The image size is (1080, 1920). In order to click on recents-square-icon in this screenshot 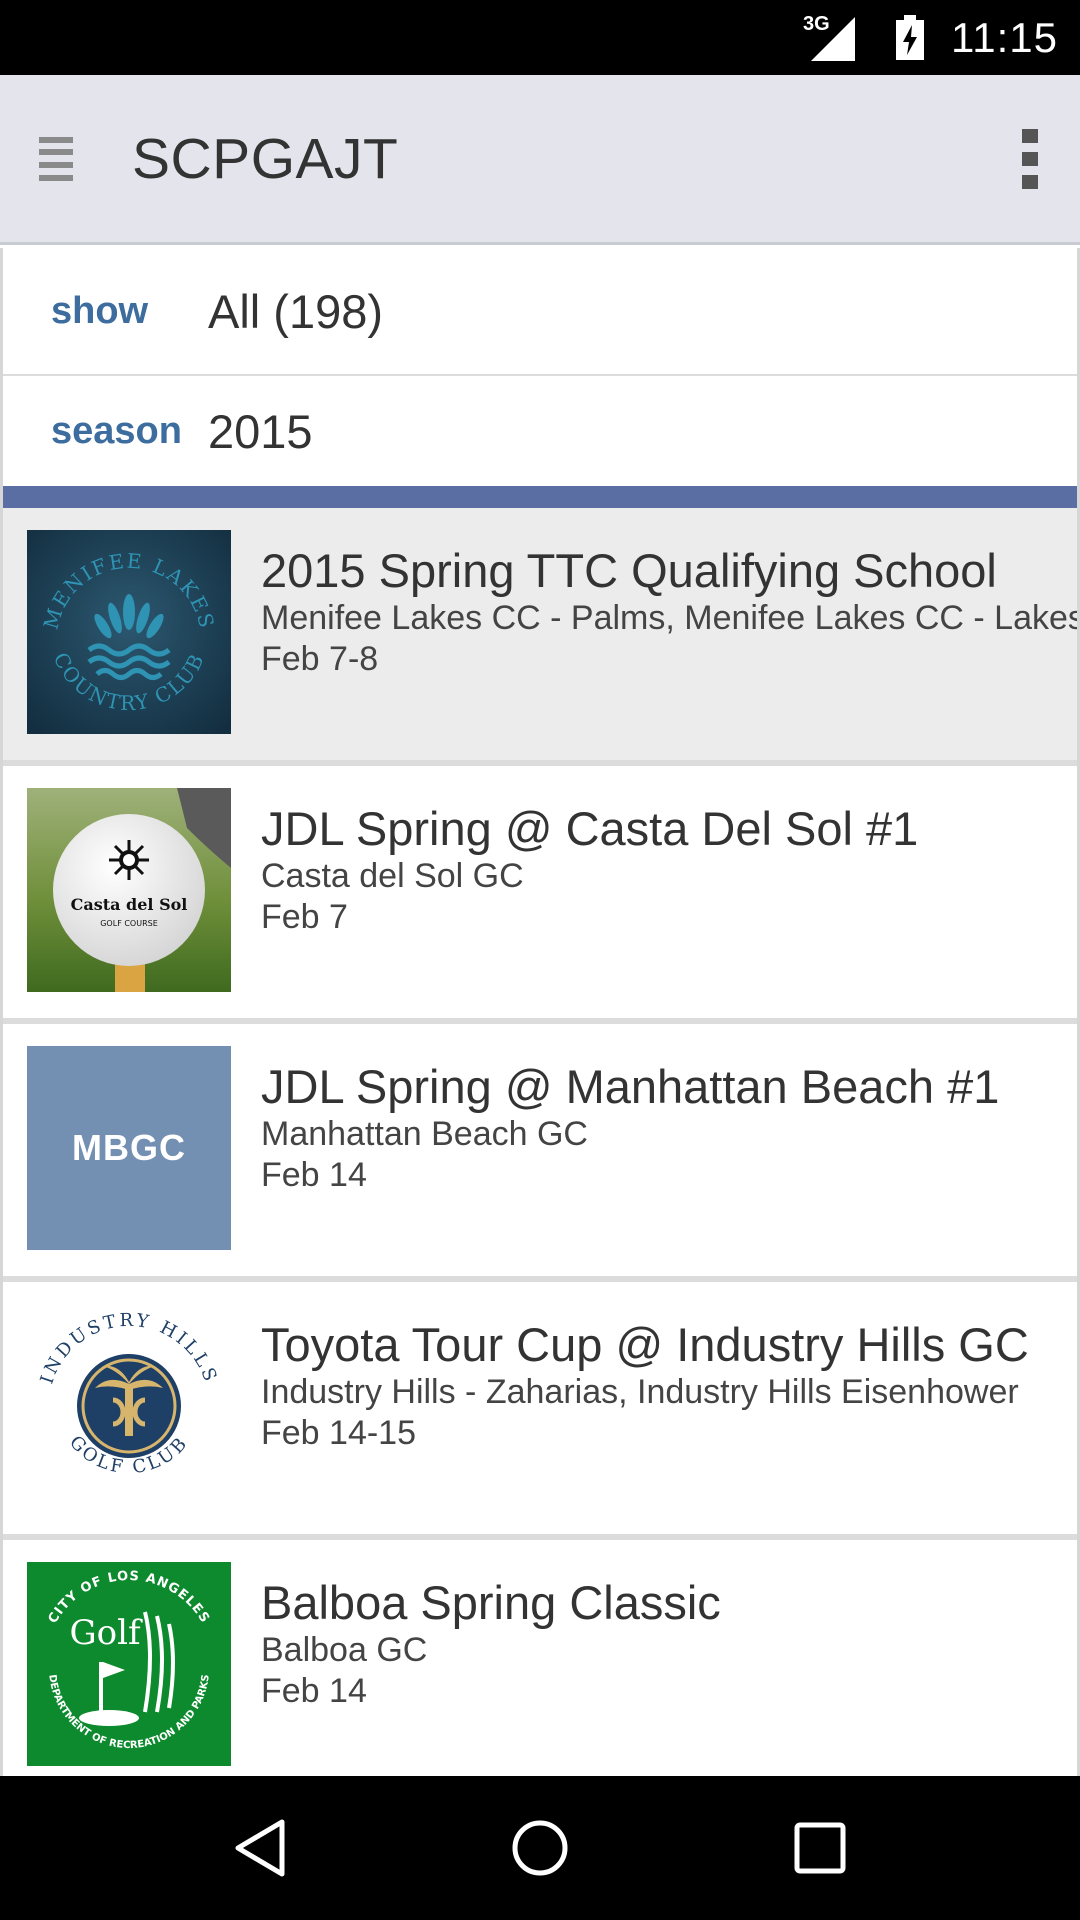, I will do `click(820, 1848)`.